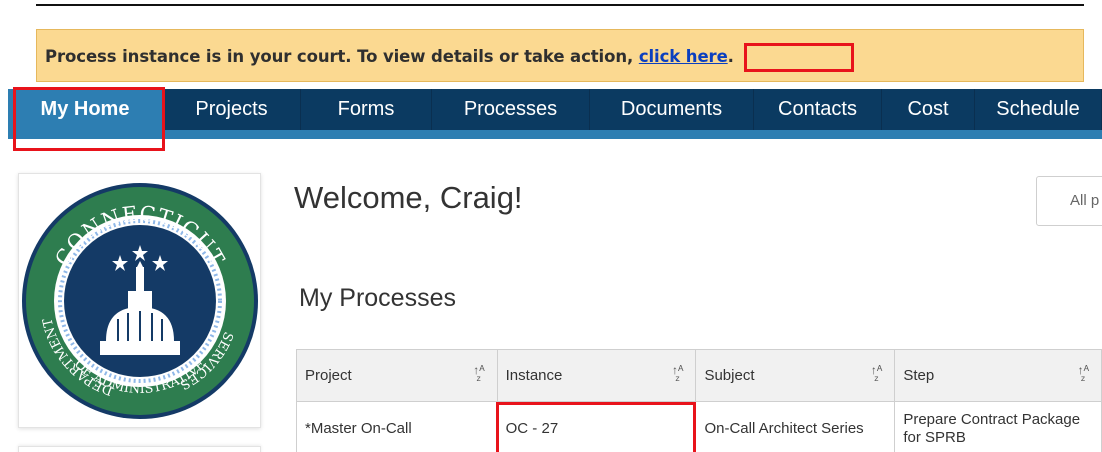 The image size is (1102, 452). What do you see at coordinates (729, 375) in the screenshot?
I see `column-label: Subject` at bounding box center [729, 375].